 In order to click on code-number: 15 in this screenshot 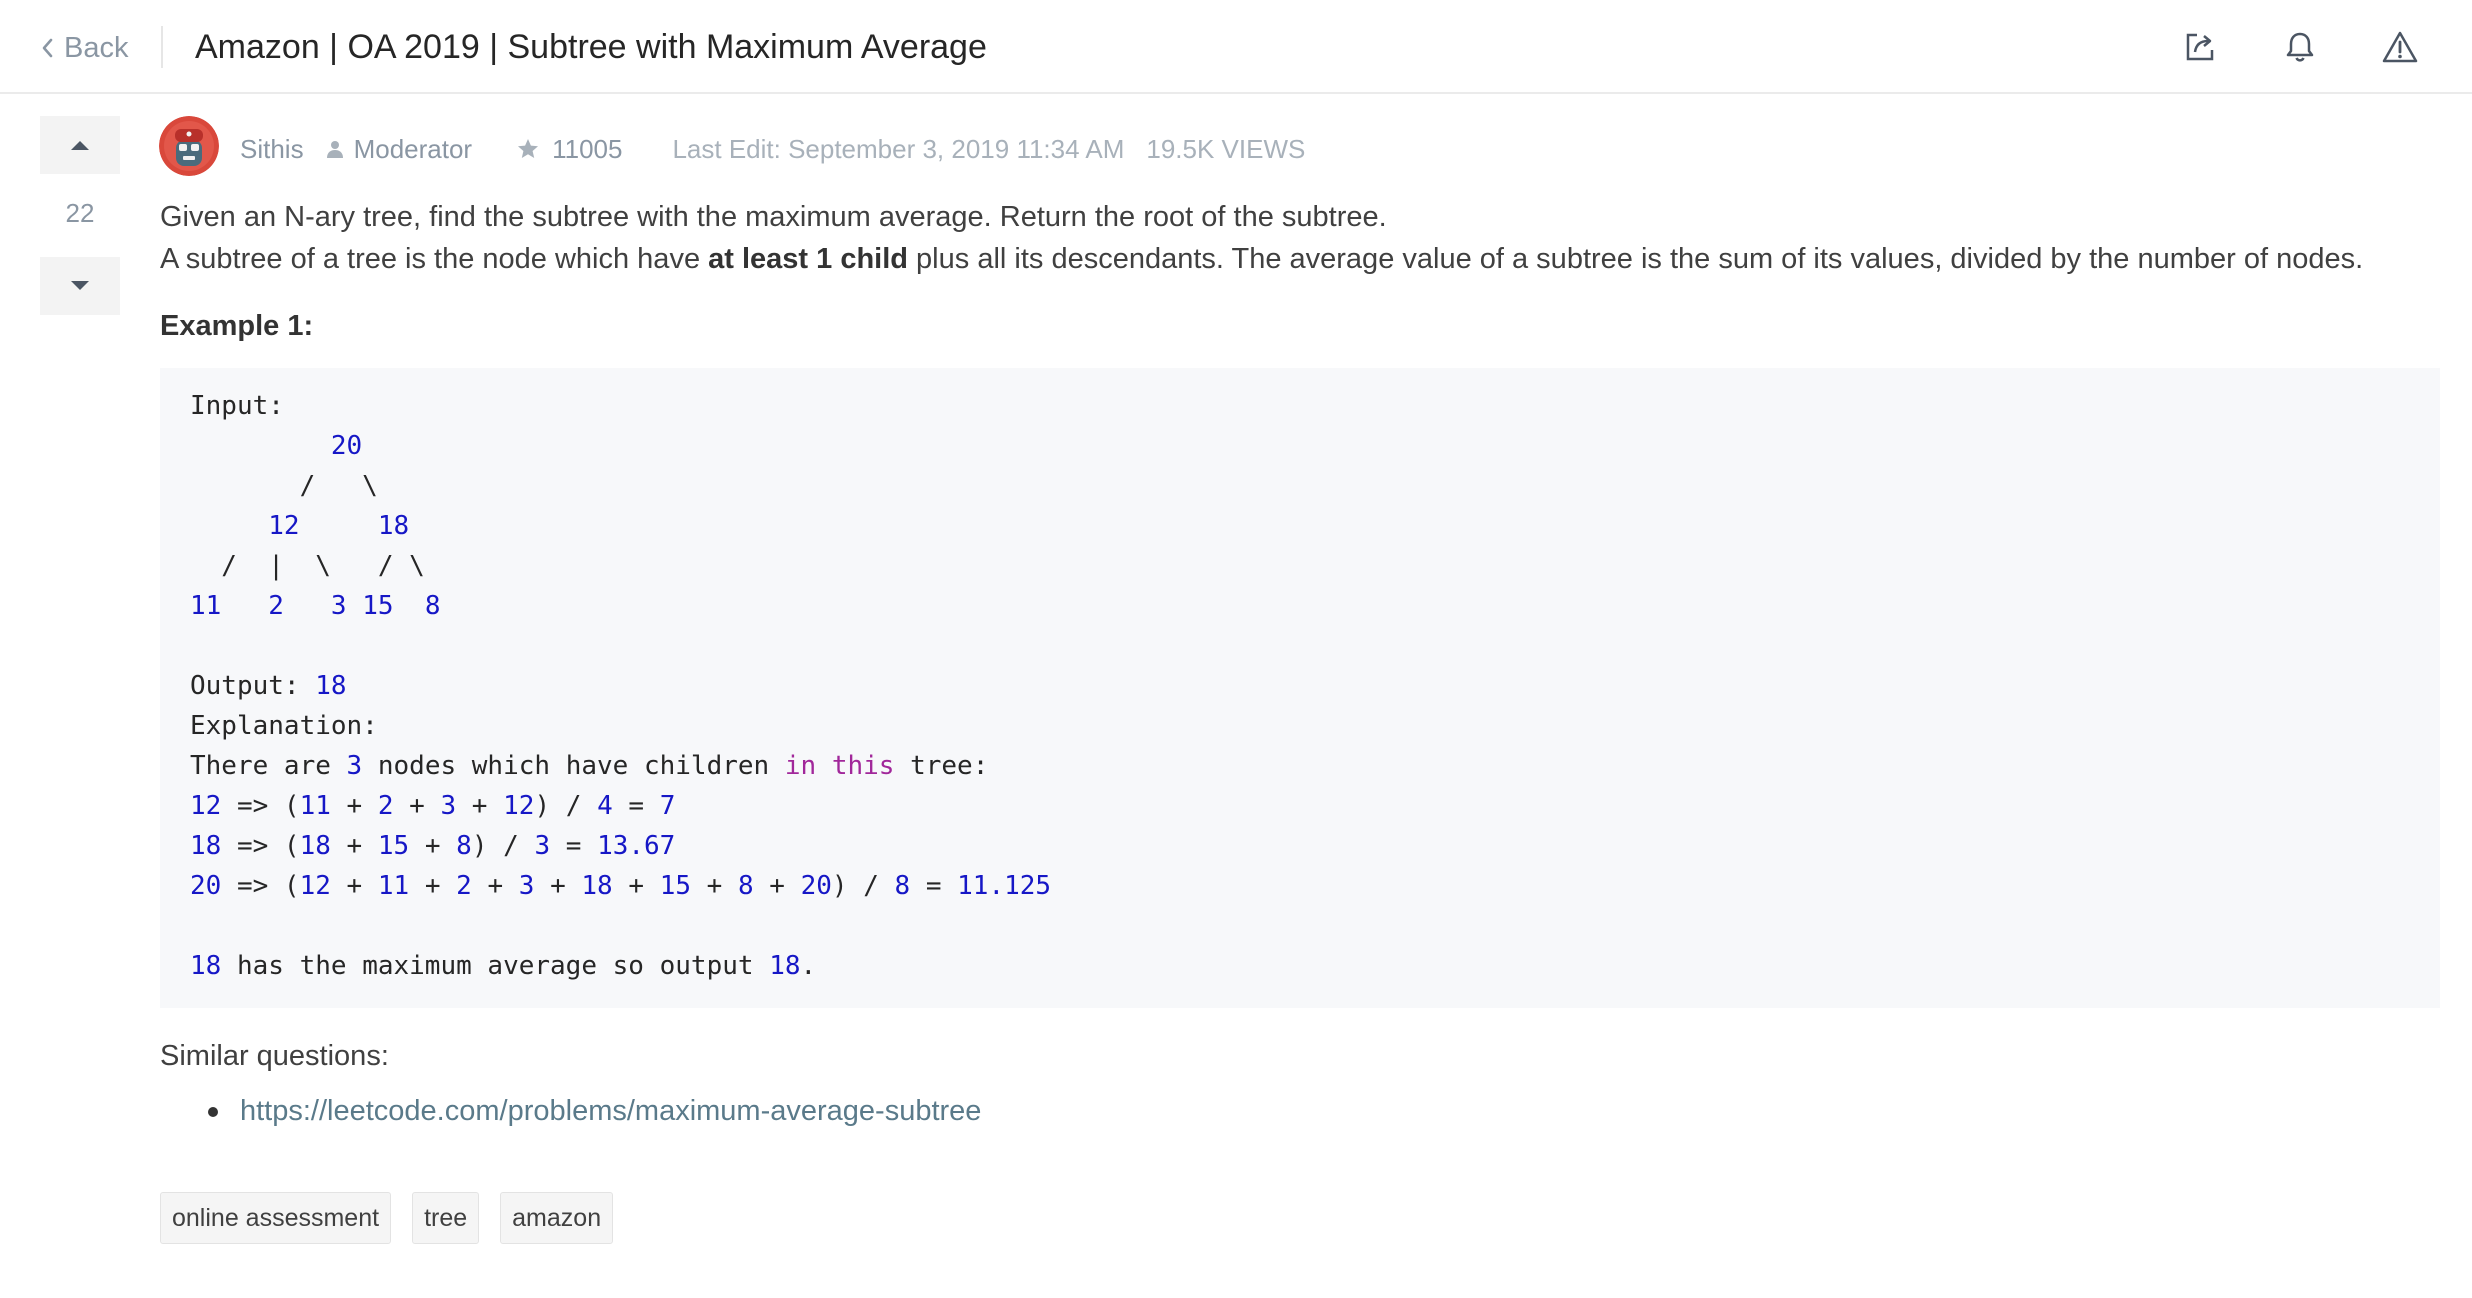, I will do `click(675, 886)`.